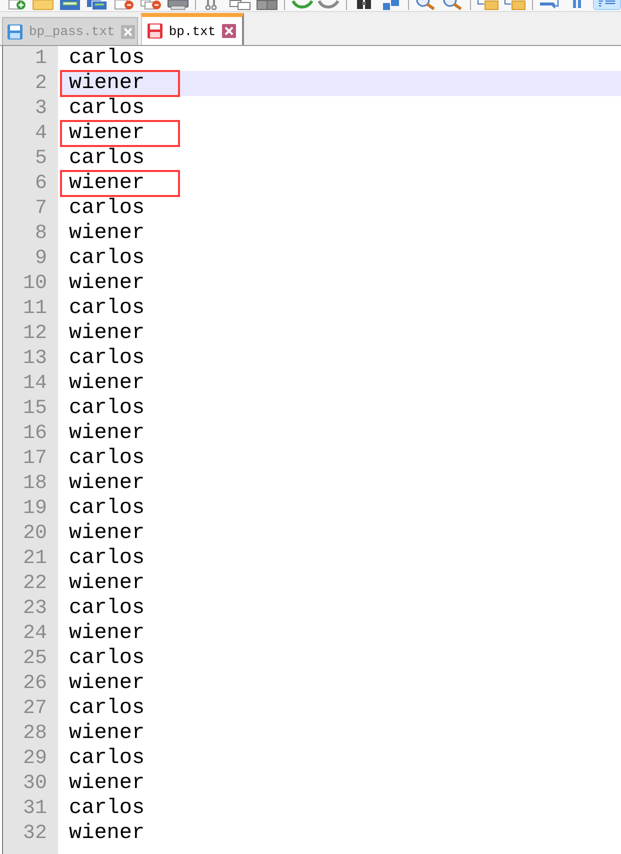 The height and width of the screenshot is (854, 621). I want to click on line-number: 19, so click(34, 508).